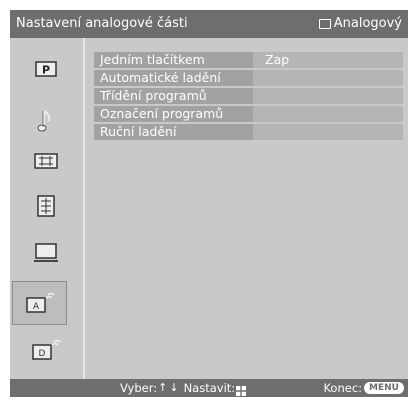  I want to click on sidebar-item-digital-setup: D, so click(46, 350).